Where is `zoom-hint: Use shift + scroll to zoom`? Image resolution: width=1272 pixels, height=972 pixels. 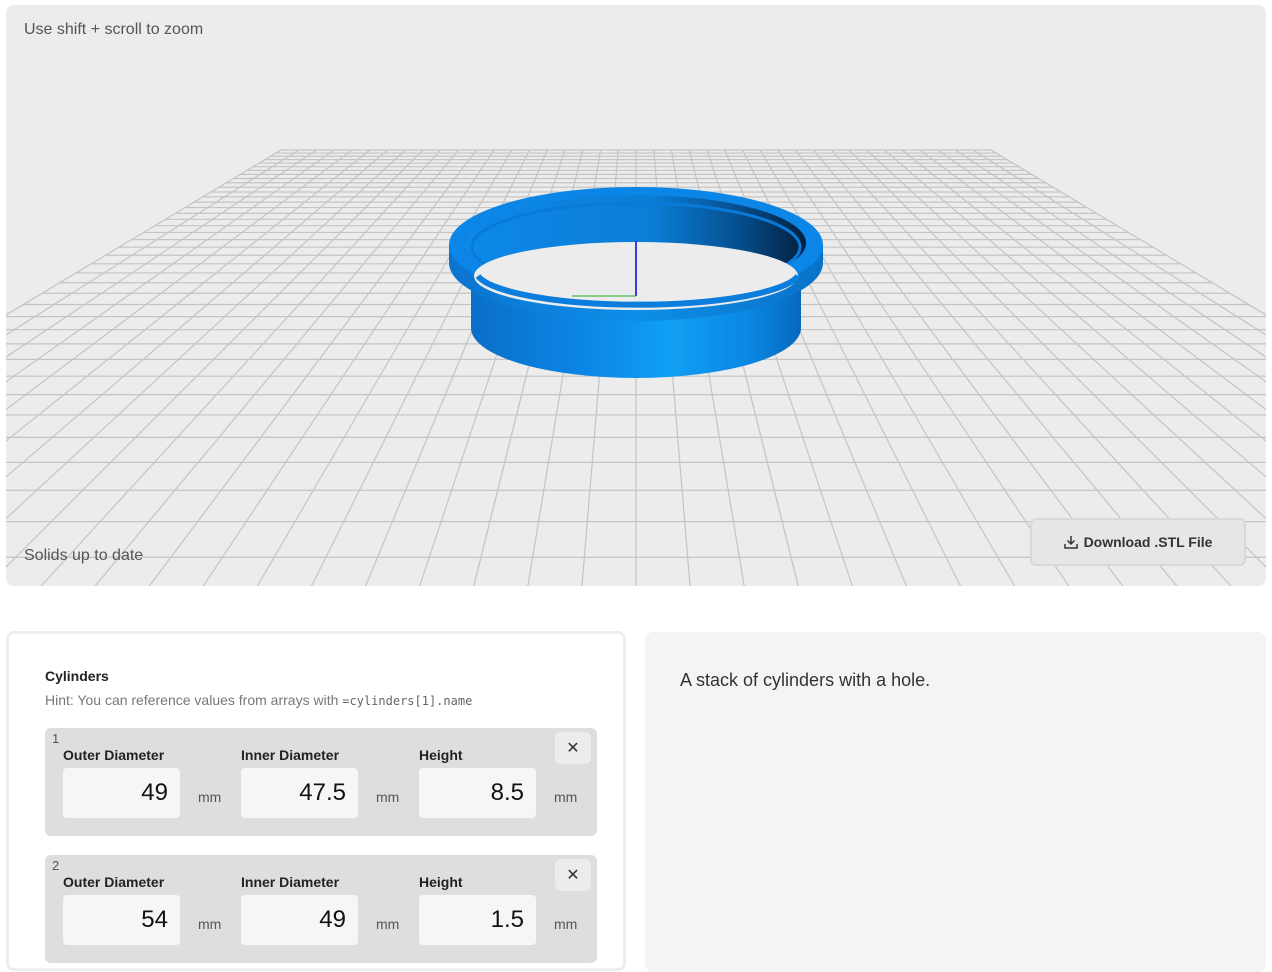
zoom-hint: Use shift + scroll to zoom is located at coordinates (114, 29).